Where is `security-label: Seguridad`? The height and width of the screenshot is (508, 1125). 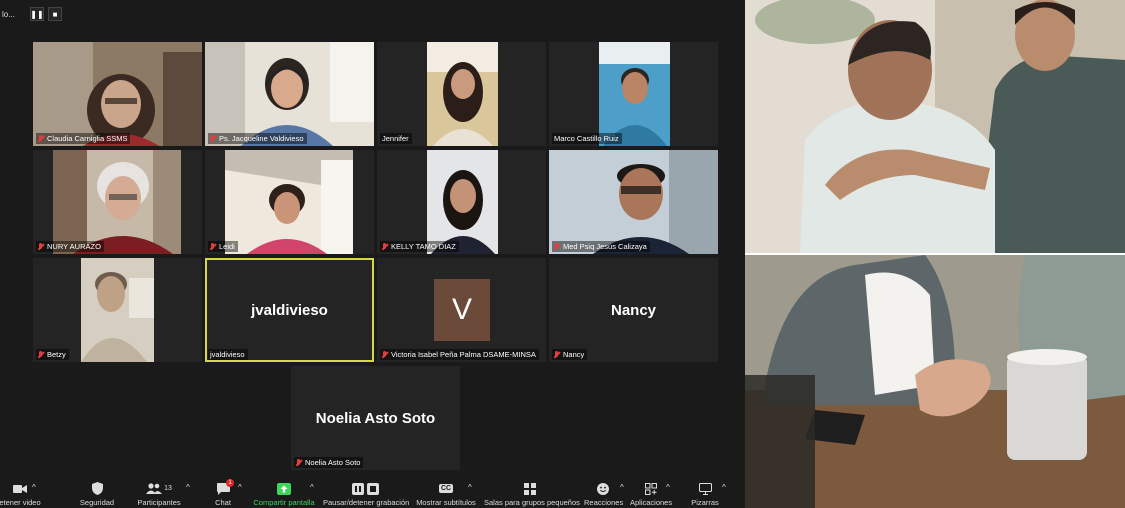 security-label: Seguridad is located at coordinates (97, 502).